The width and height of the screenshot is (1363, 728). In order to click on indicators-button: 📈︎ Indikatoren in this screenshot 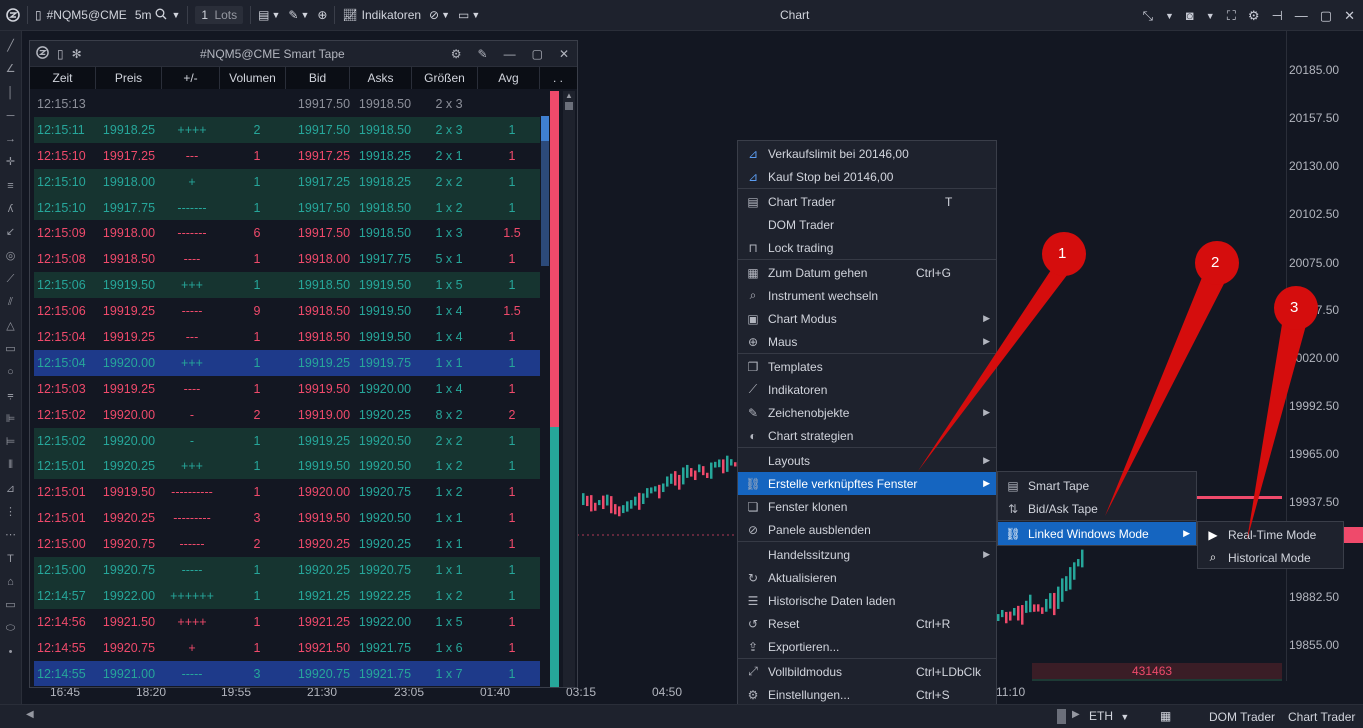, I will do `click(381, 15)`.